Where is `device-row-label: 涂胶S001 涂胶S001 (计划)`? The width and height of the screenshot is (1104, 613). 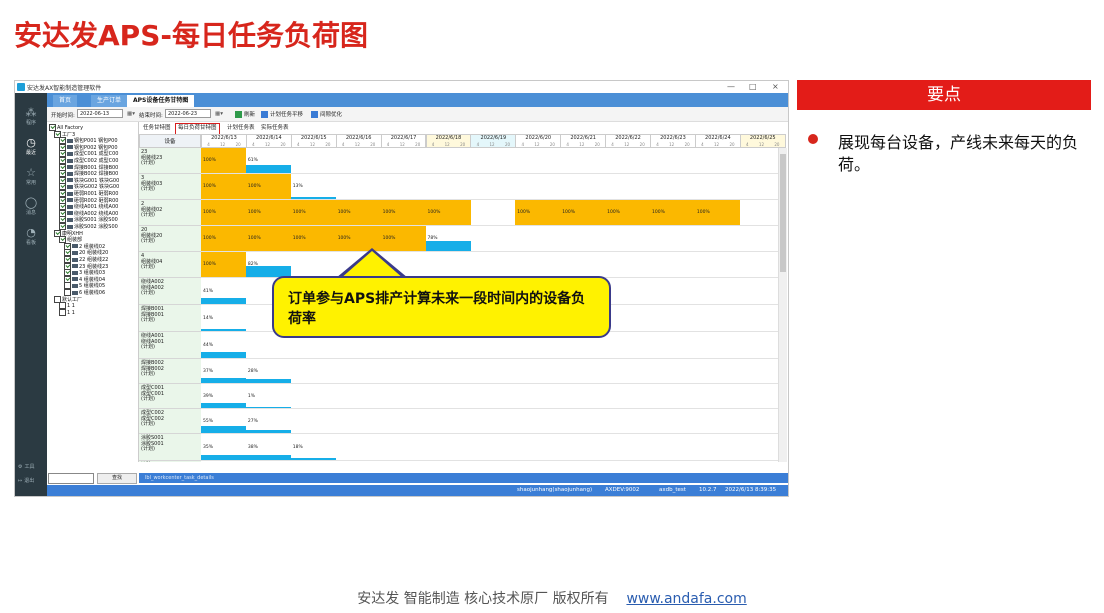
device-row-label: 涂胶S001 涂胶S001 (计划) is located at coordinates (170, 447).